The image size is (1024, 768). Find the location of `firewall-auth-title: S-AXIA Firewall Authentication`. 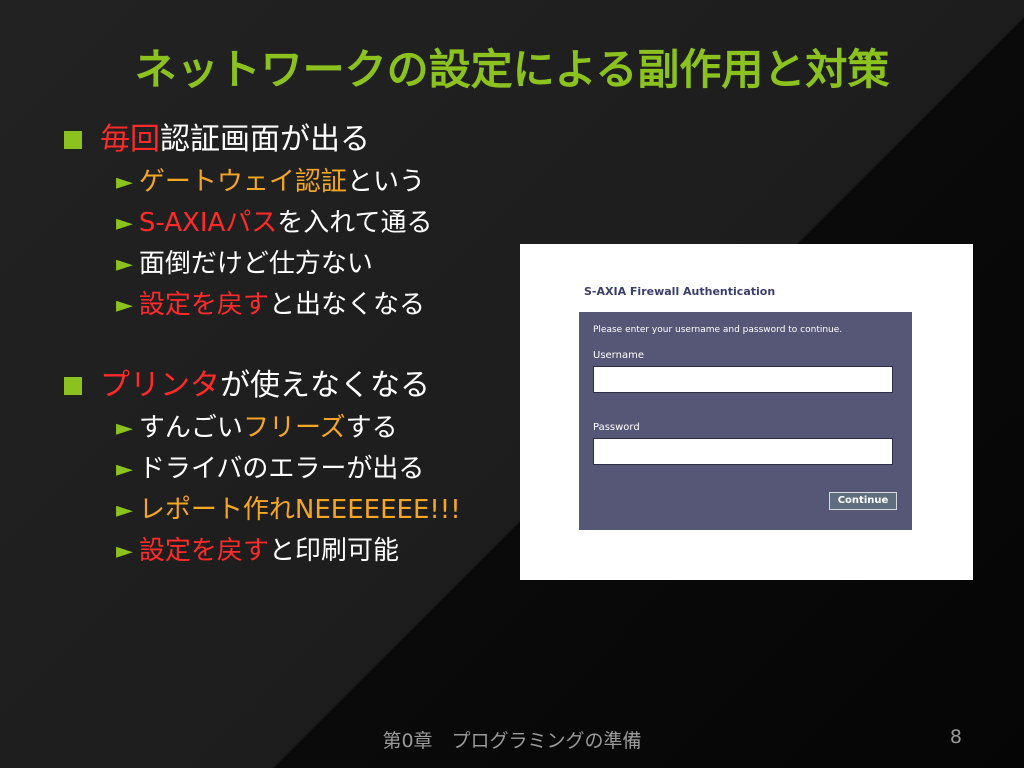

firewall-auth-title: S-AXIA Firewall Authentication is located at coordinates (680, 291).